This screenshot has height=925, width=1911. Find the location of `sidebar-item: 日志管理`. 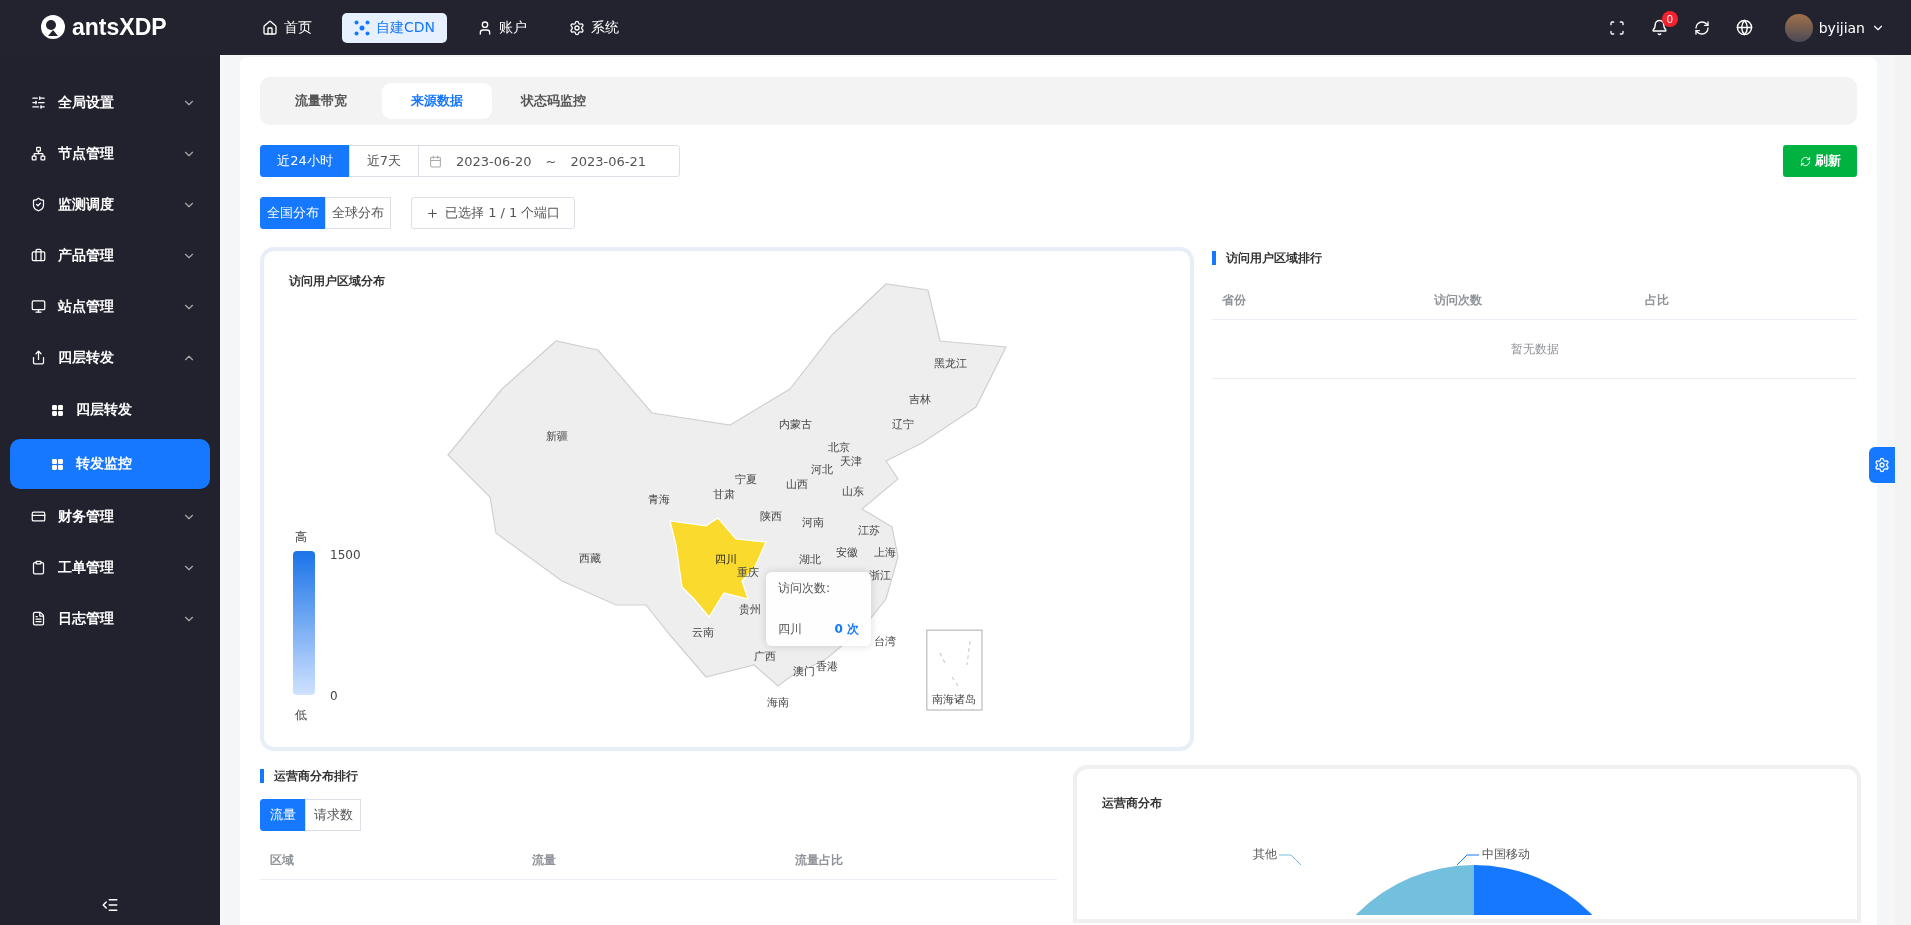

sidebar-item: 日志管理 is located at coordinates (110, 618).